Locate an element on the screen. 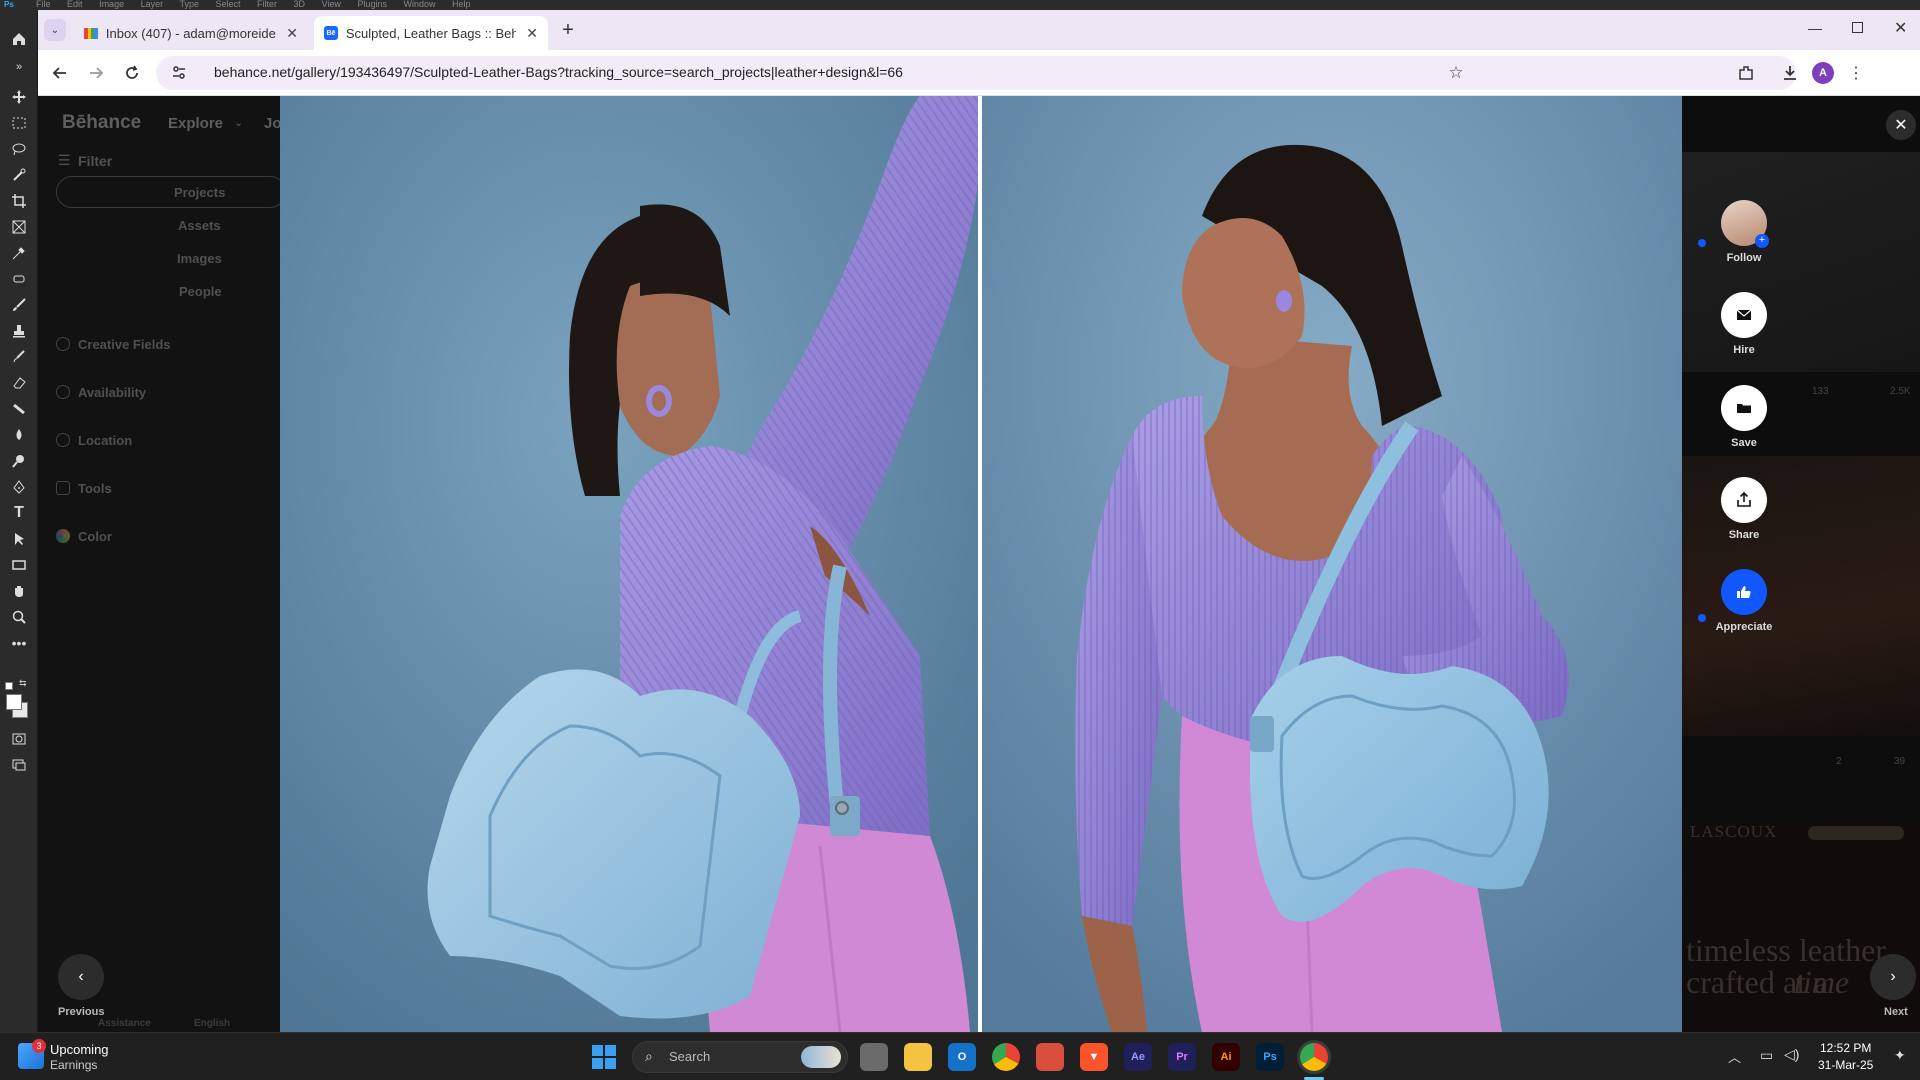  tab-search-icon: ⌄ is located at coordinates (55, 30).